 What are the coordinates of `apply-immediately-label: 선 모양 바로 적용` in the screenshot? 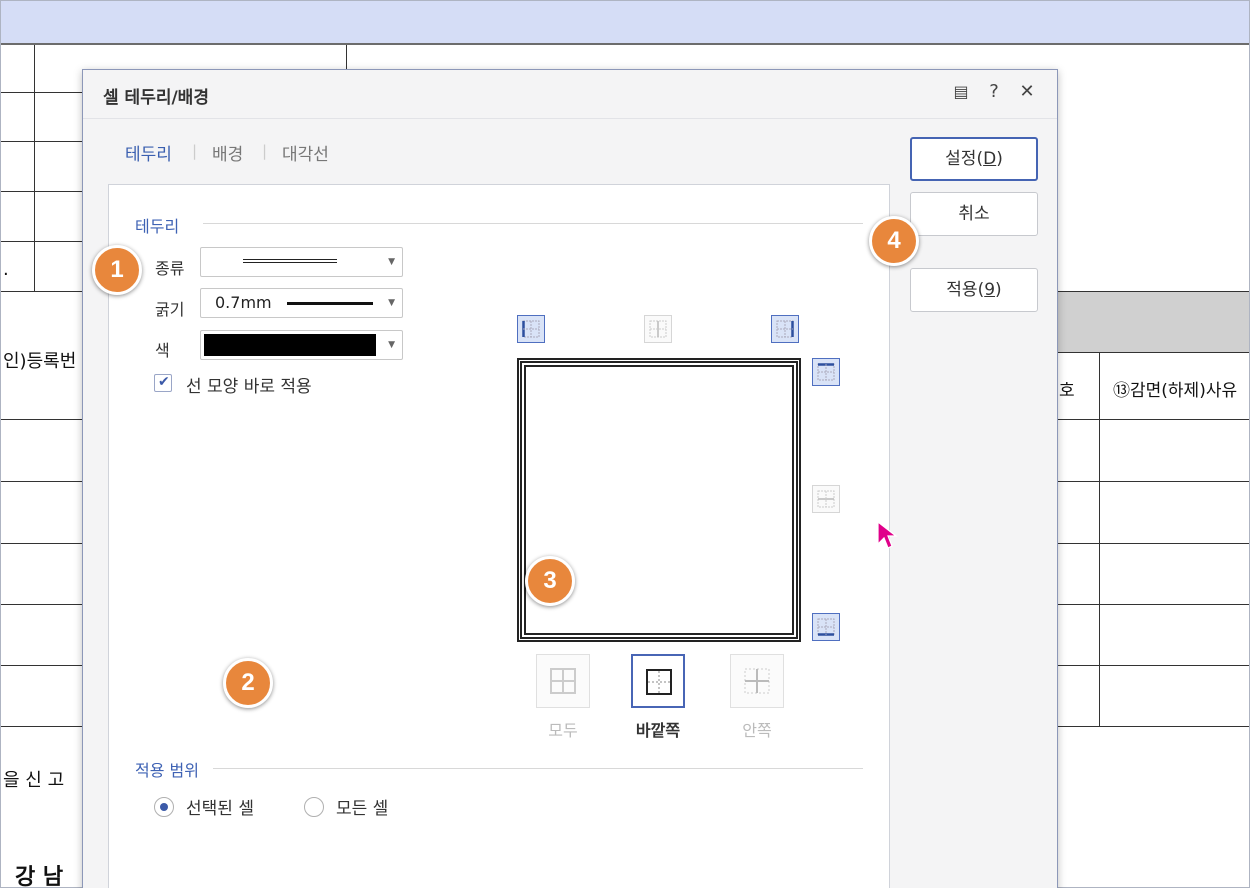 It's located at (249, 387).